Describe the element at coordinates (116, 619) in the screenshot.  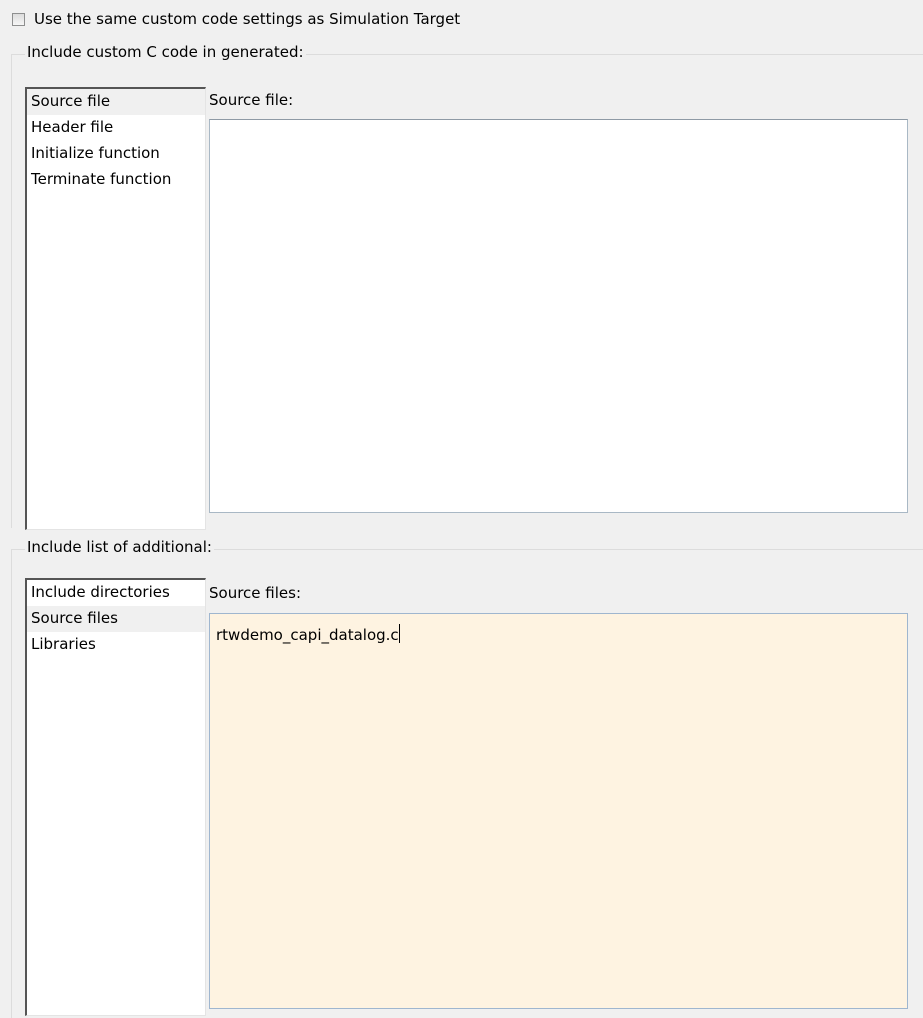
I see `list-item-source-files: Source files` at that location.